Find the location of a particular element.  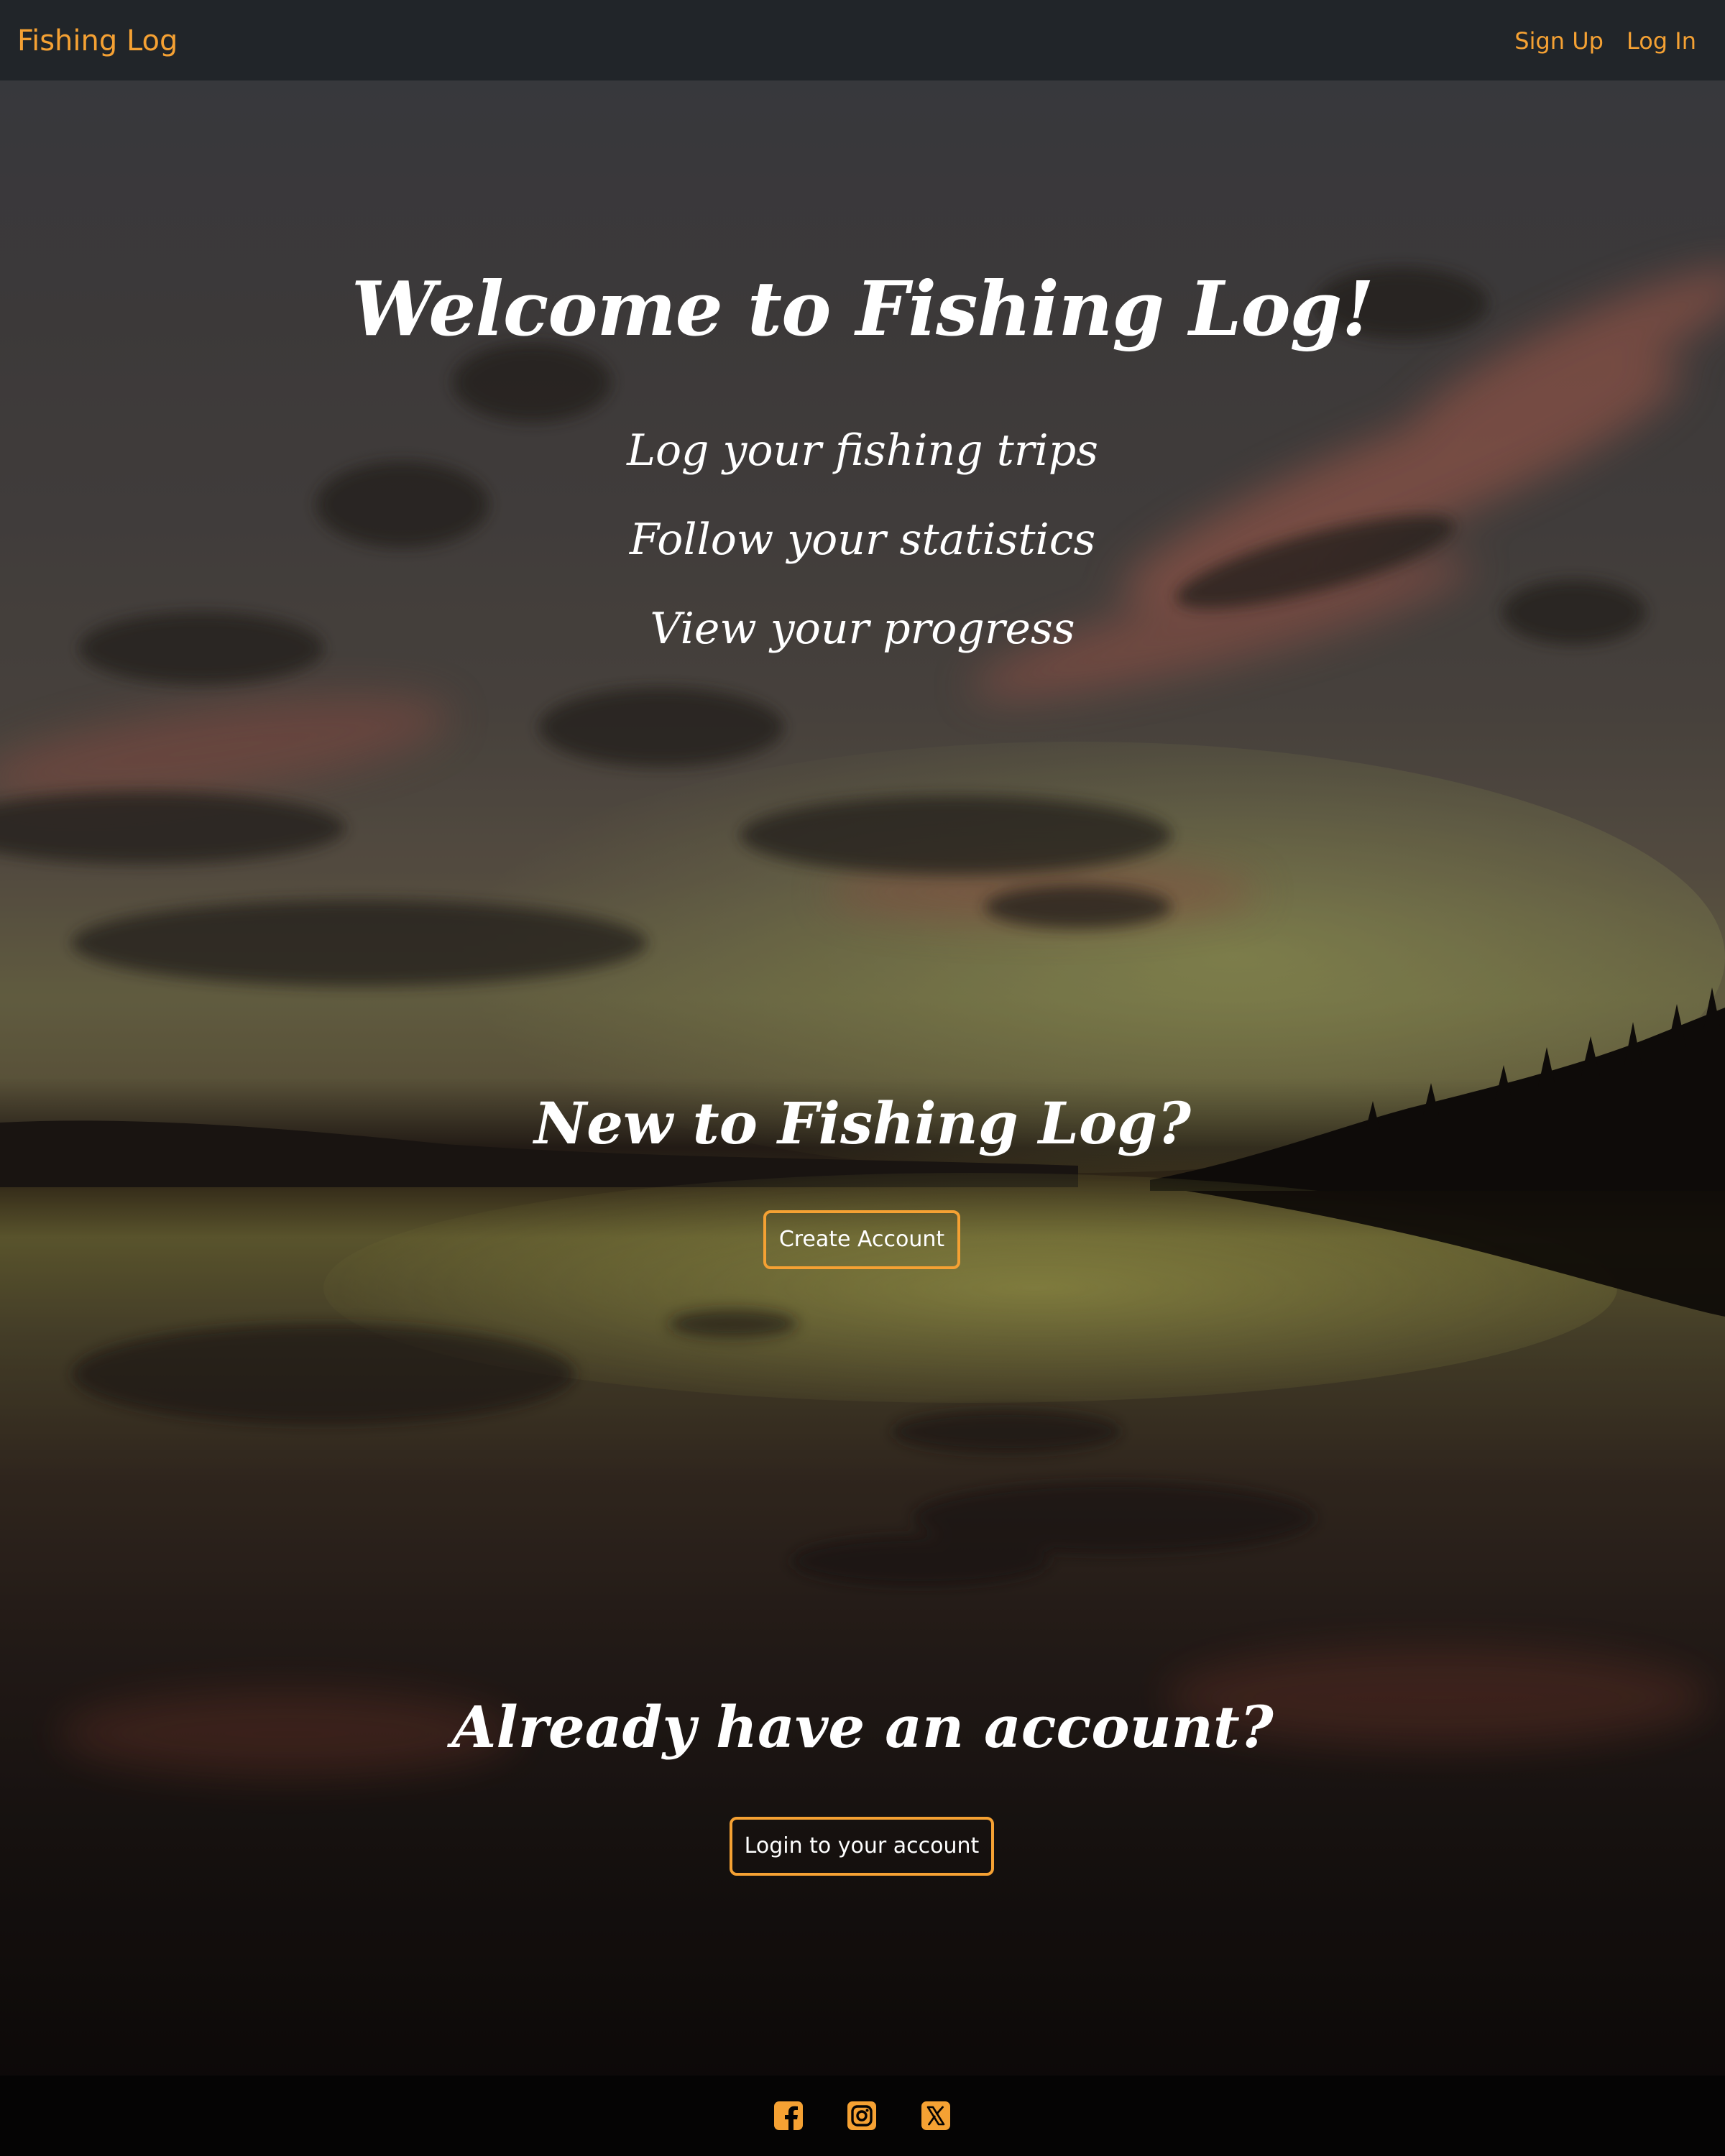

new-user-heading: New to Fishing Log? is located at coordinates (862, 1123).